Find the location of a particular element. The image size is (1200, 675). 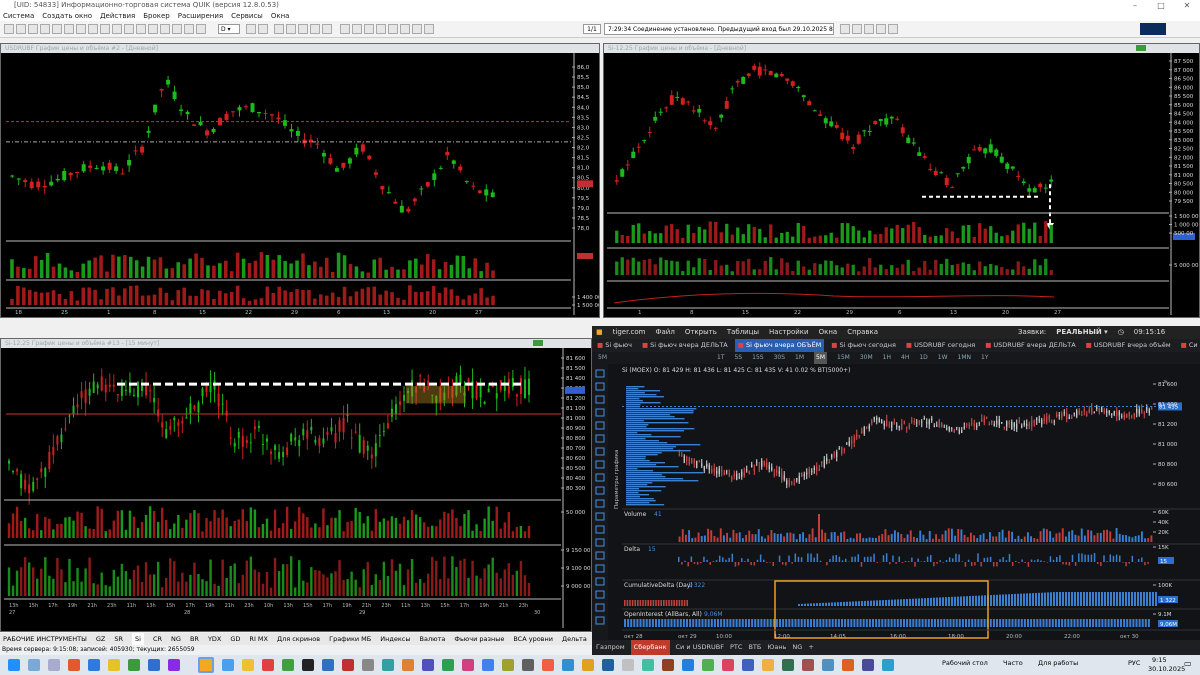

tiger-chart-tab: ■ Si фьюч is located at coordinates (614, 345).